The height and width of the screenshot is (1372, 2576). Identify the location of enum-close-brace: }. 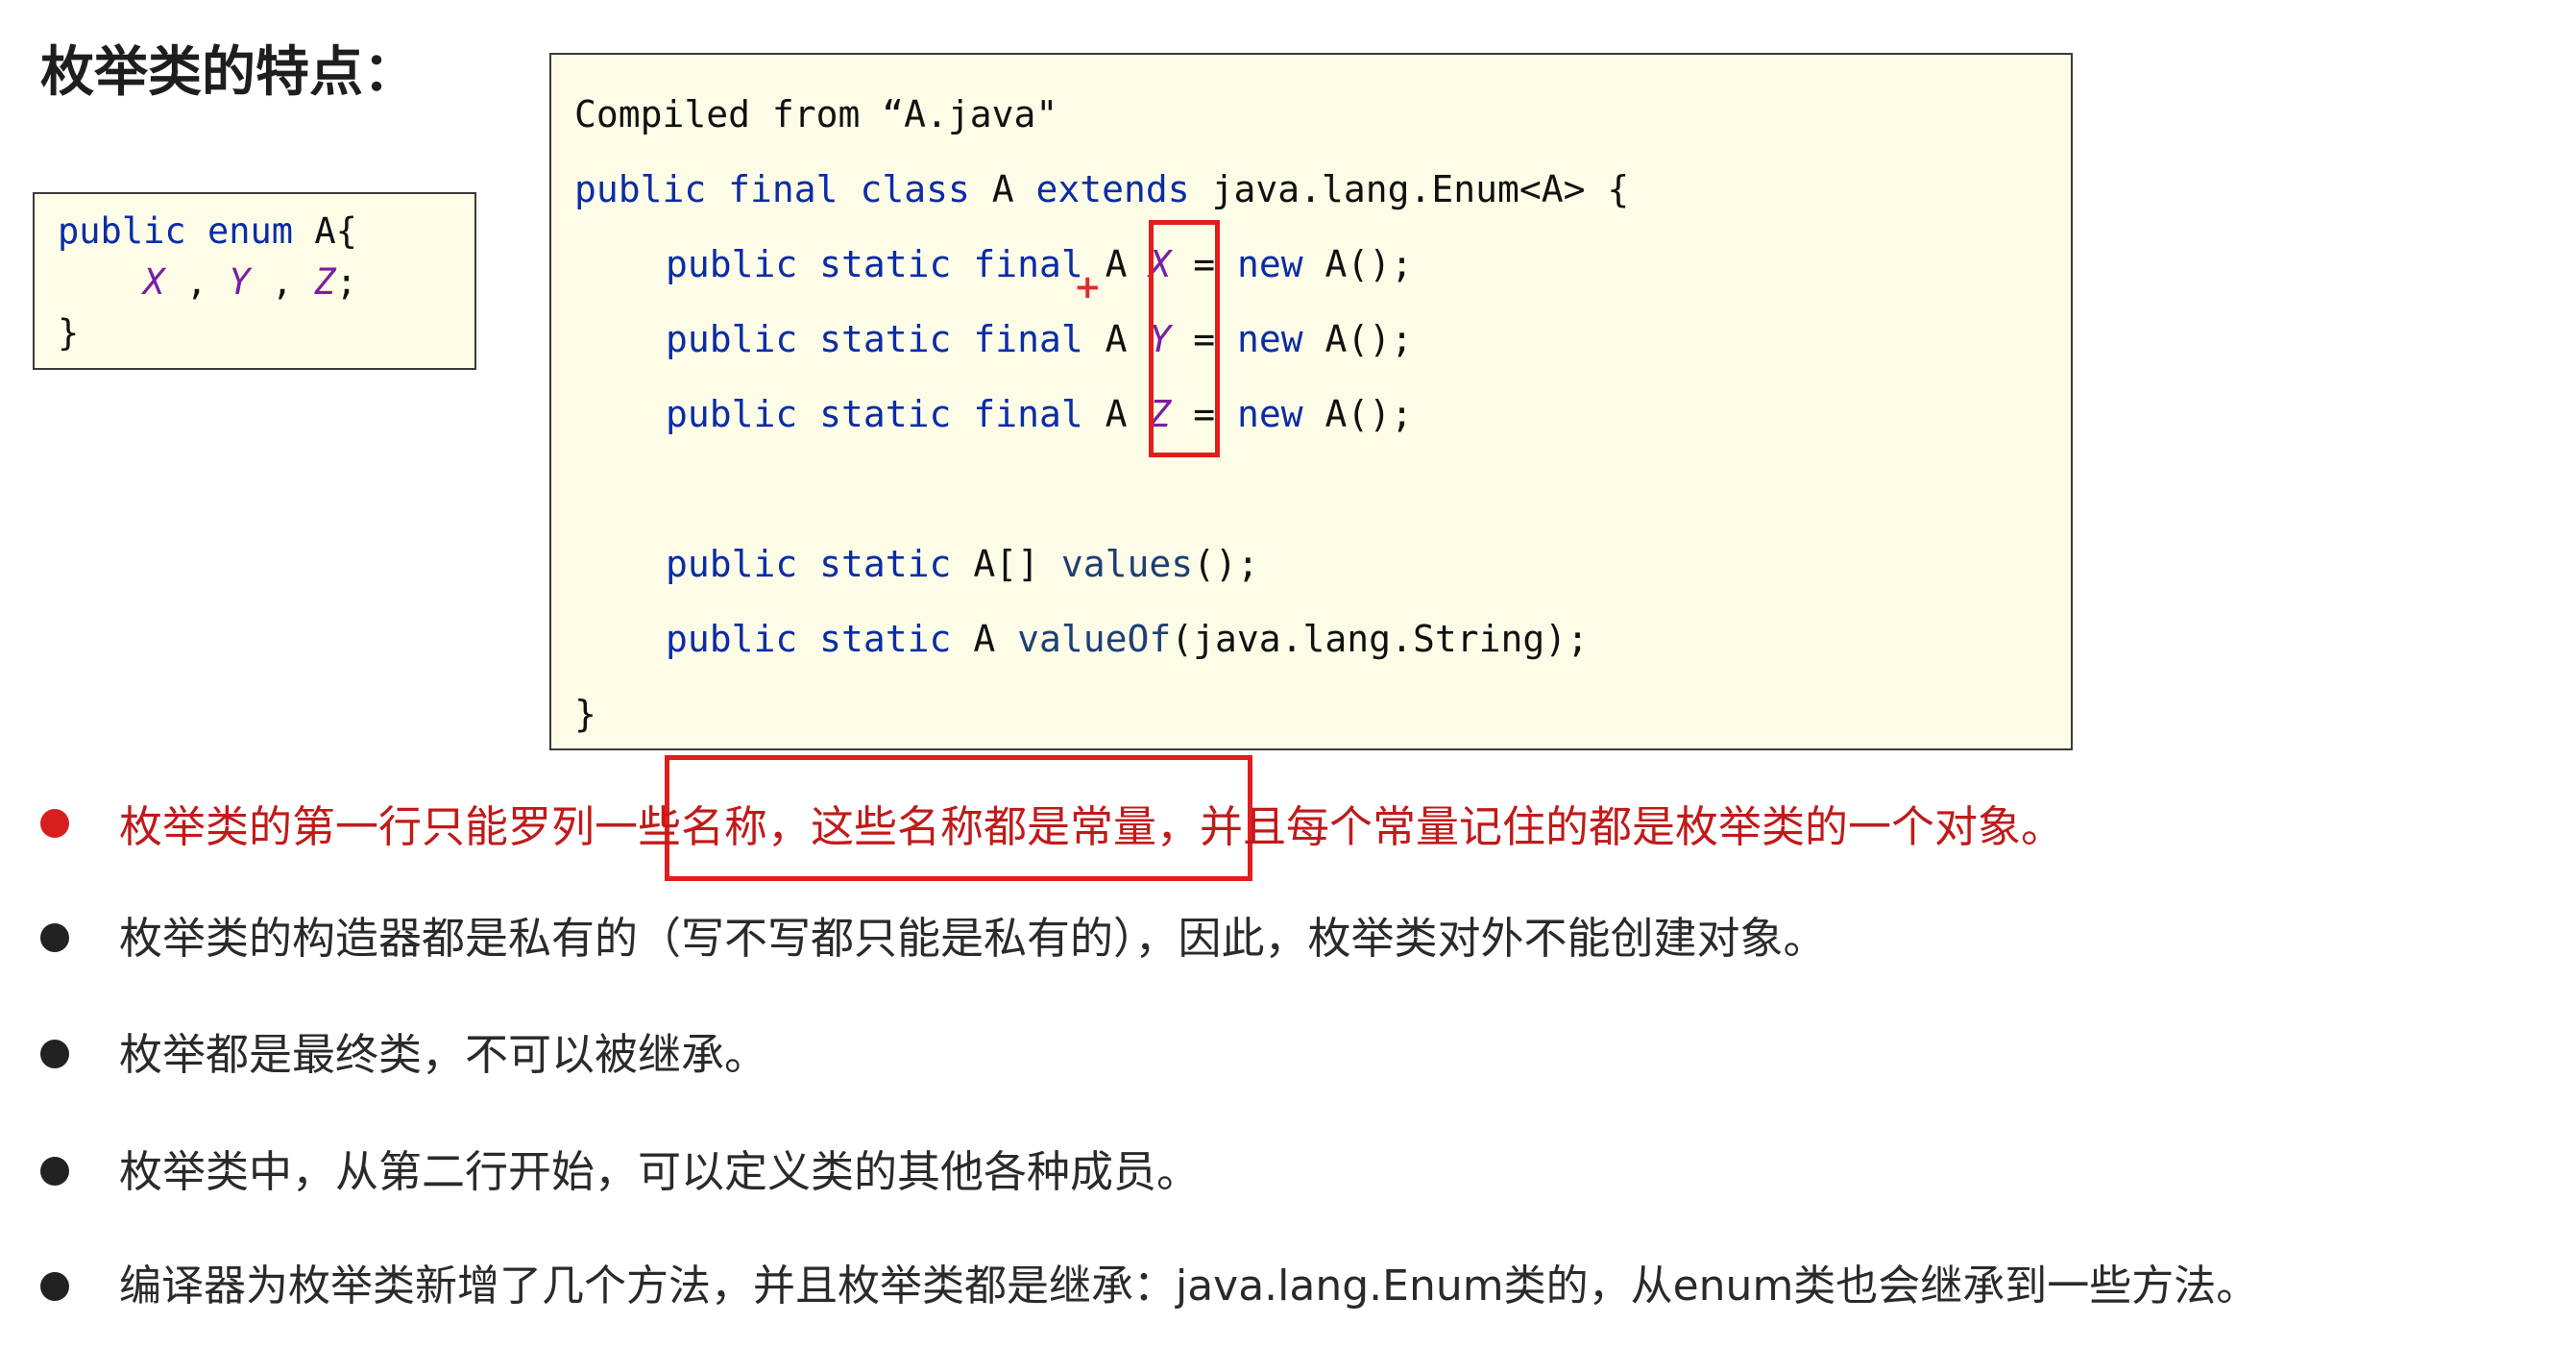
(69, 333).